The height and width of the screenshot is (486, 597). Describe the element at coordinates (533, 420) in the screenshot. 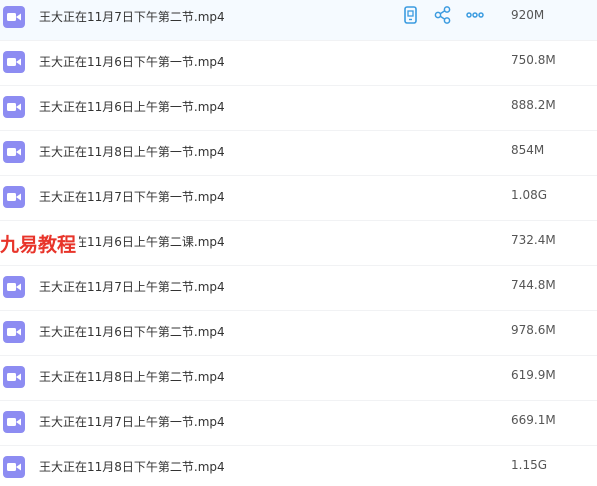

I see `file-size: 669.1M` at that location.